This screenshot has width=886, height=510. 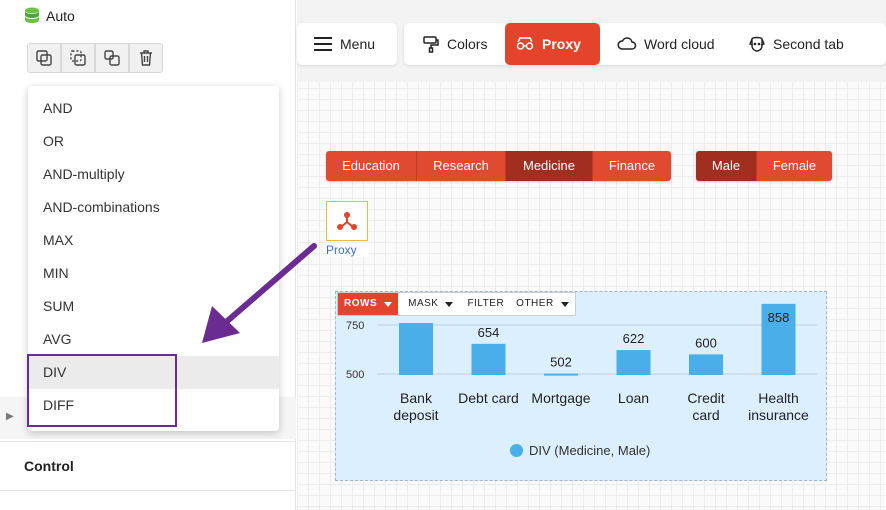 I want to click on annotation-arrow, so click(x=259, y=293).